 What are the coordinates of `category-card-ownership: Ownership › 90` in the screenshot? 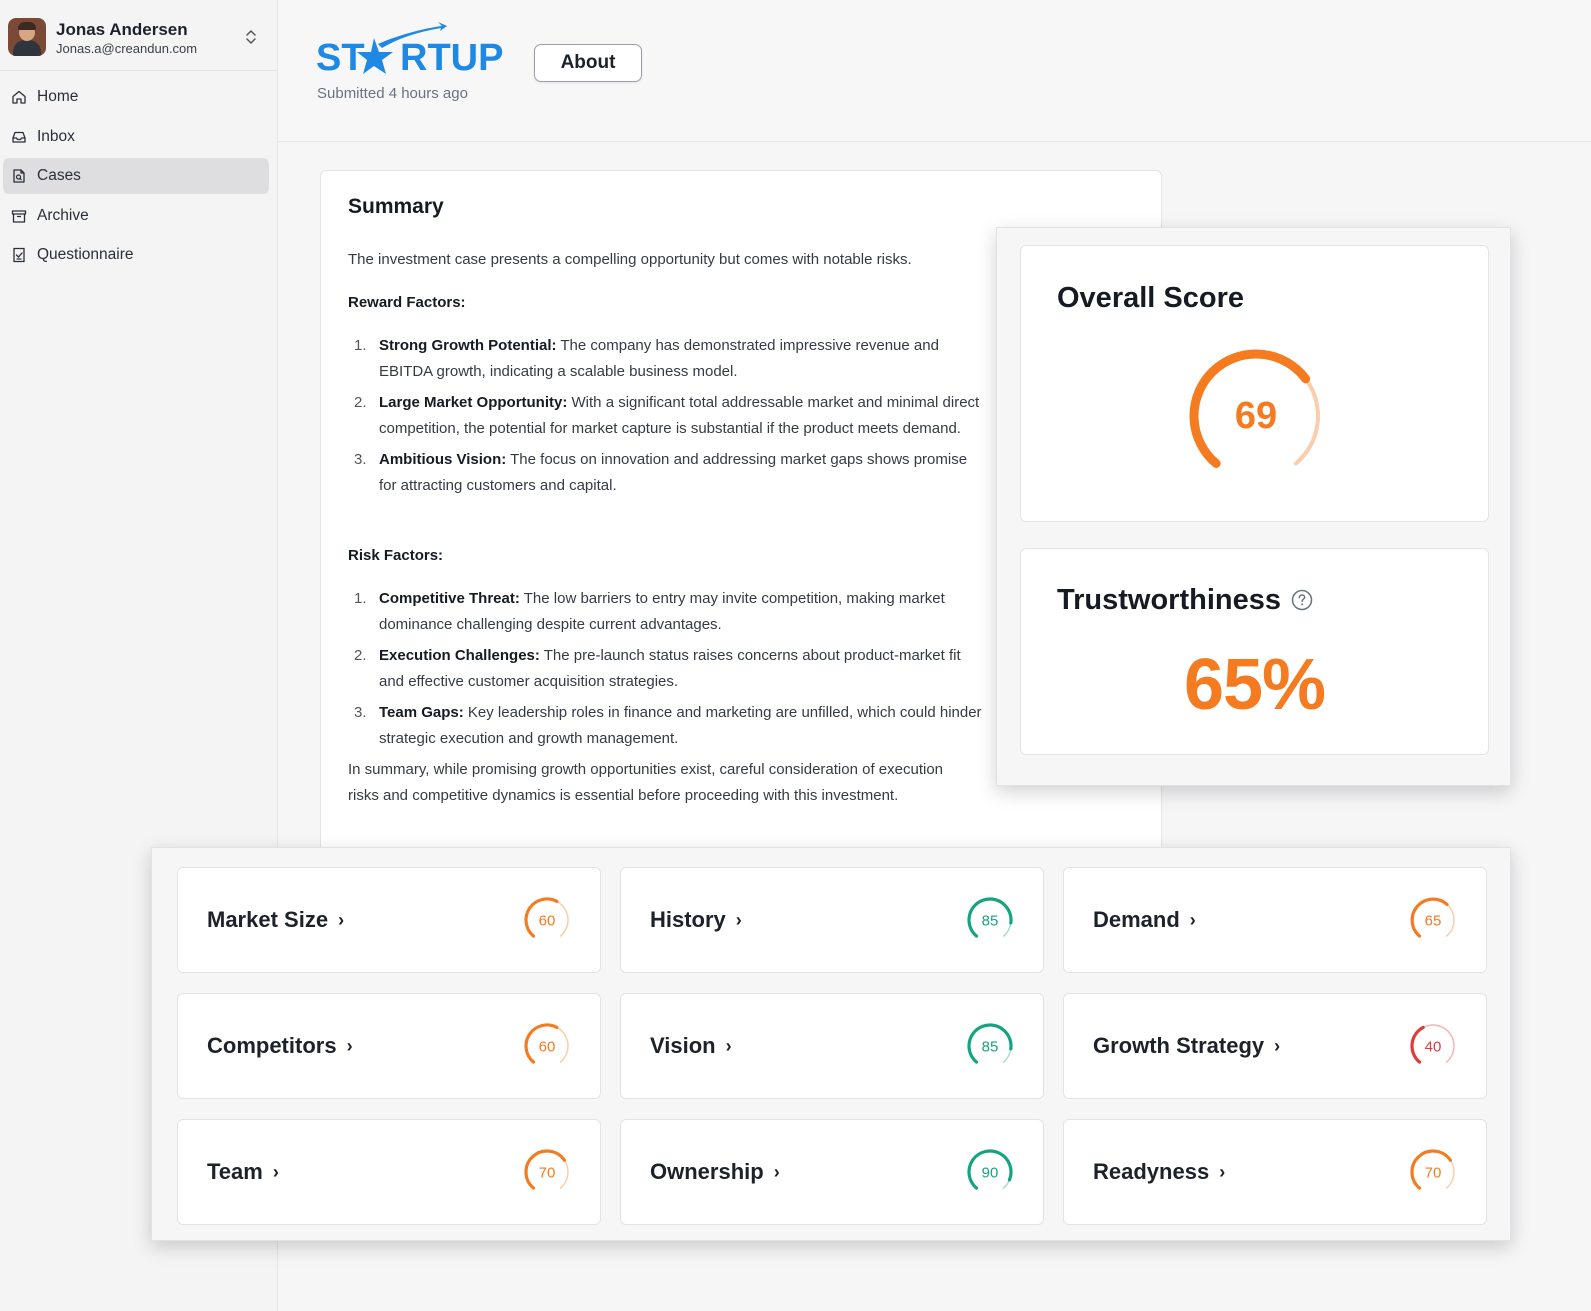 It's located at (832, 1172).